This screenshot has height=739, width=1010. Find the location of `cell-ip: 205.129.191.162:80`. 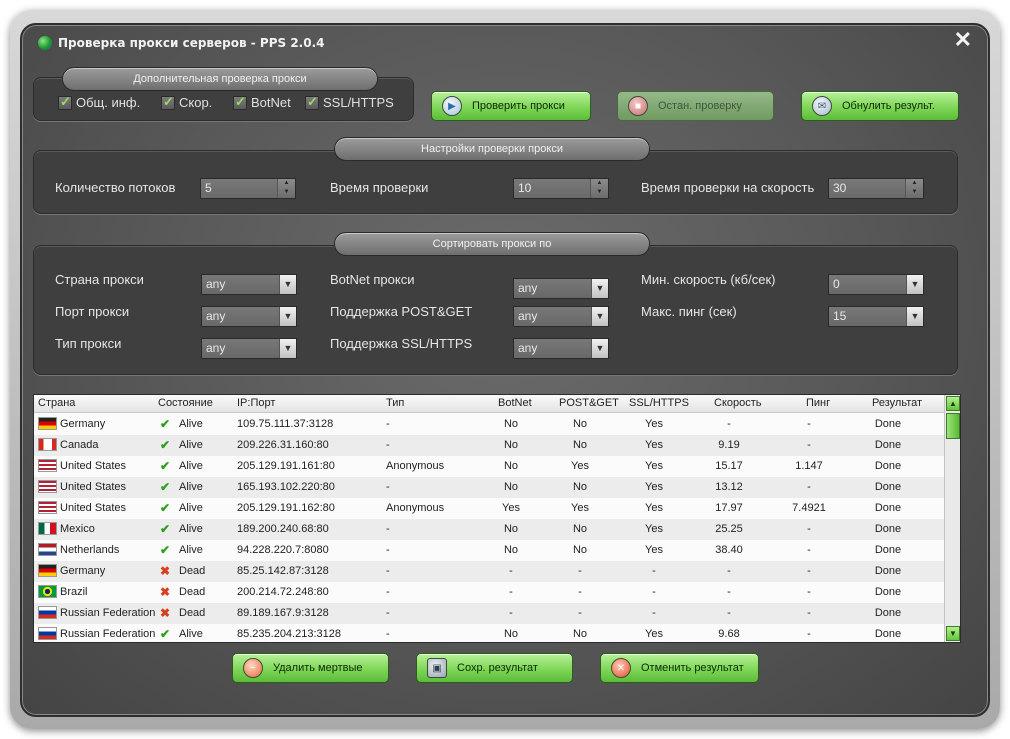

cell-ip: 205.129.191.162:80 is located at coordinates (286, 508).